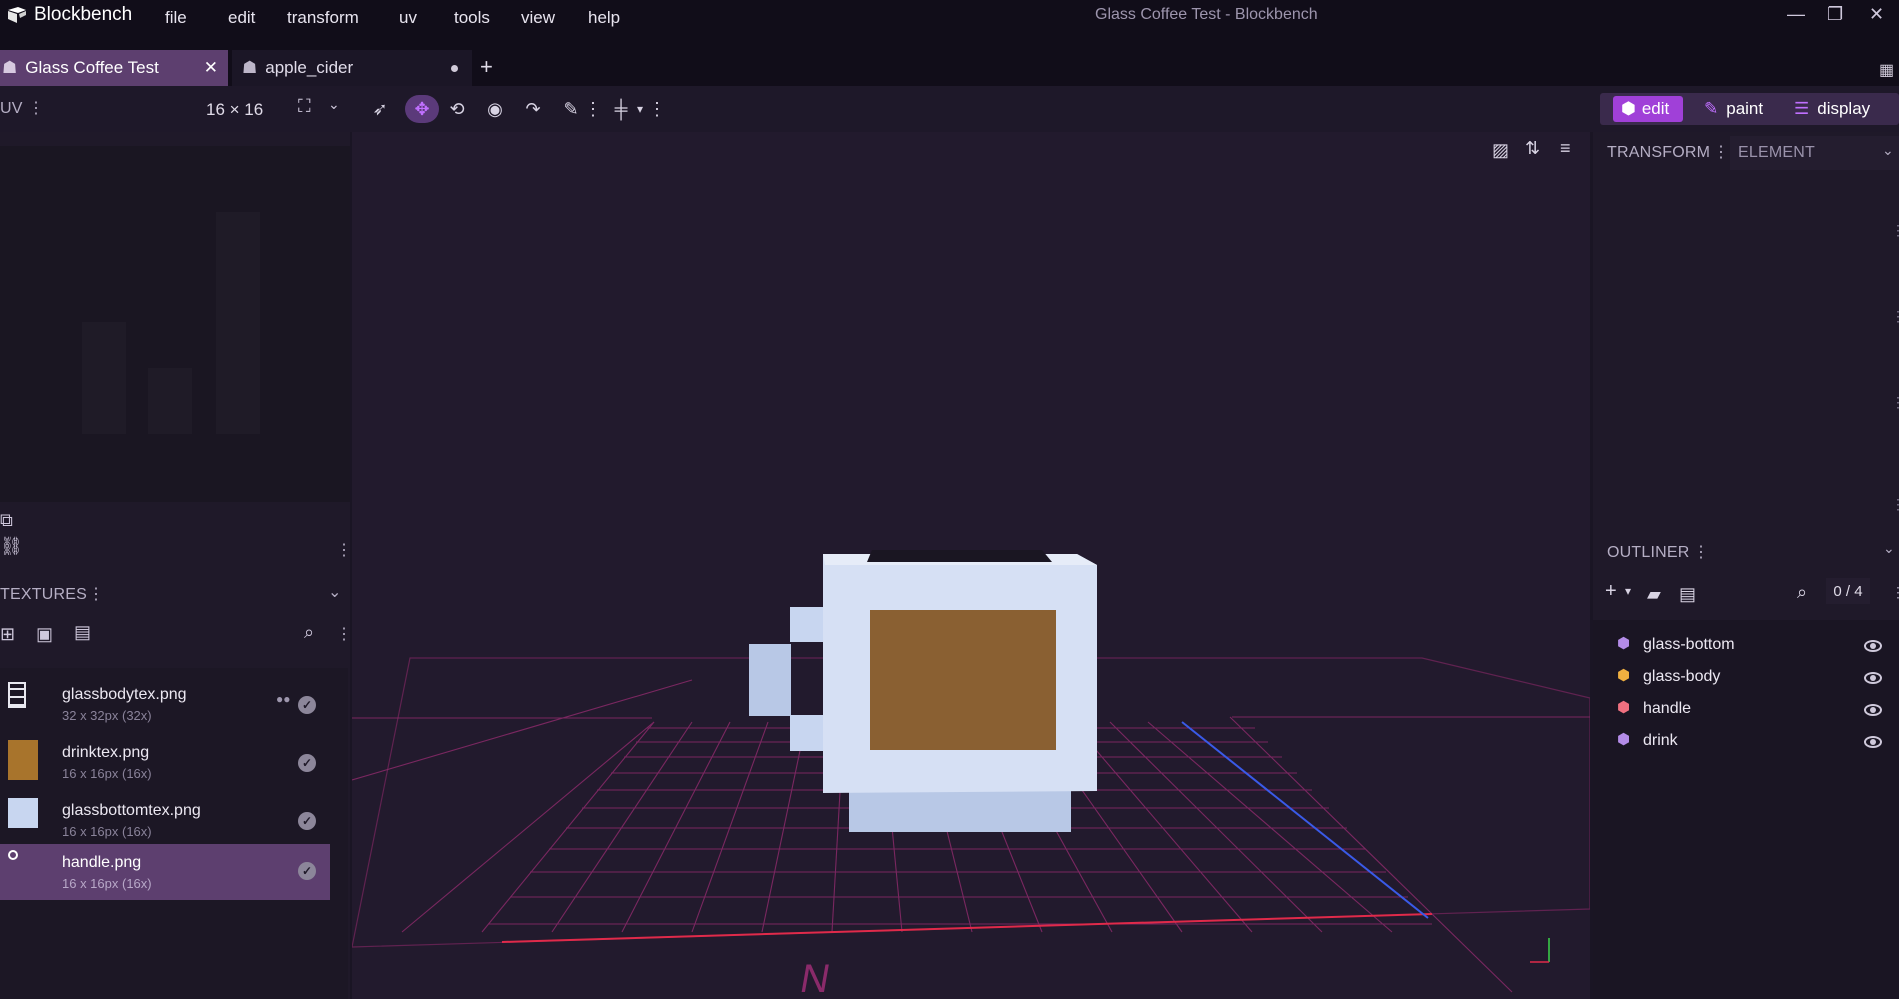 This screenshot has width=1899, height=999. What do you see at coordinates (17, 15) in the screenshot?
I see `blockbench-logo-icon` at bounding box center [17, 15].